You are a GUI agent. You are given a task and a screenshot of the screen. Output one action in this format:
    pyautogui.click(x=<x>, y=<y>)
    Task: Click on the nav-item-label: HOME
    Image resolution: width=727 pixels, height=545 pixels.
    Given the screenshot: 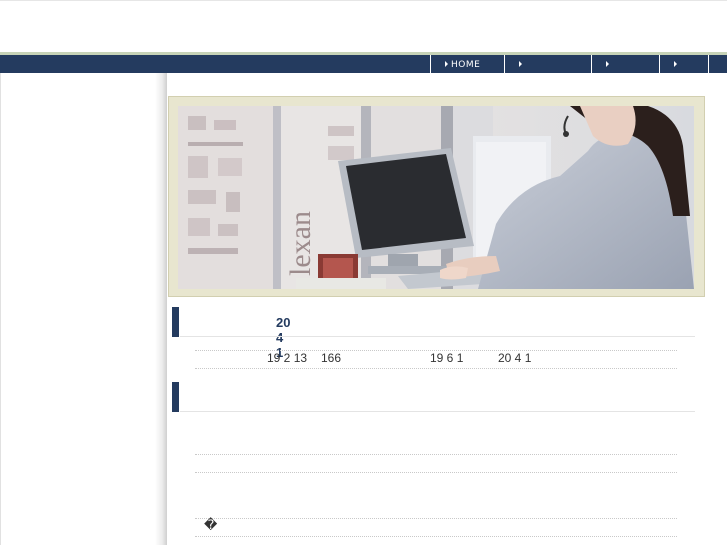 What is the action you would take?
    pyautogui.click(x=466, y=65)
    